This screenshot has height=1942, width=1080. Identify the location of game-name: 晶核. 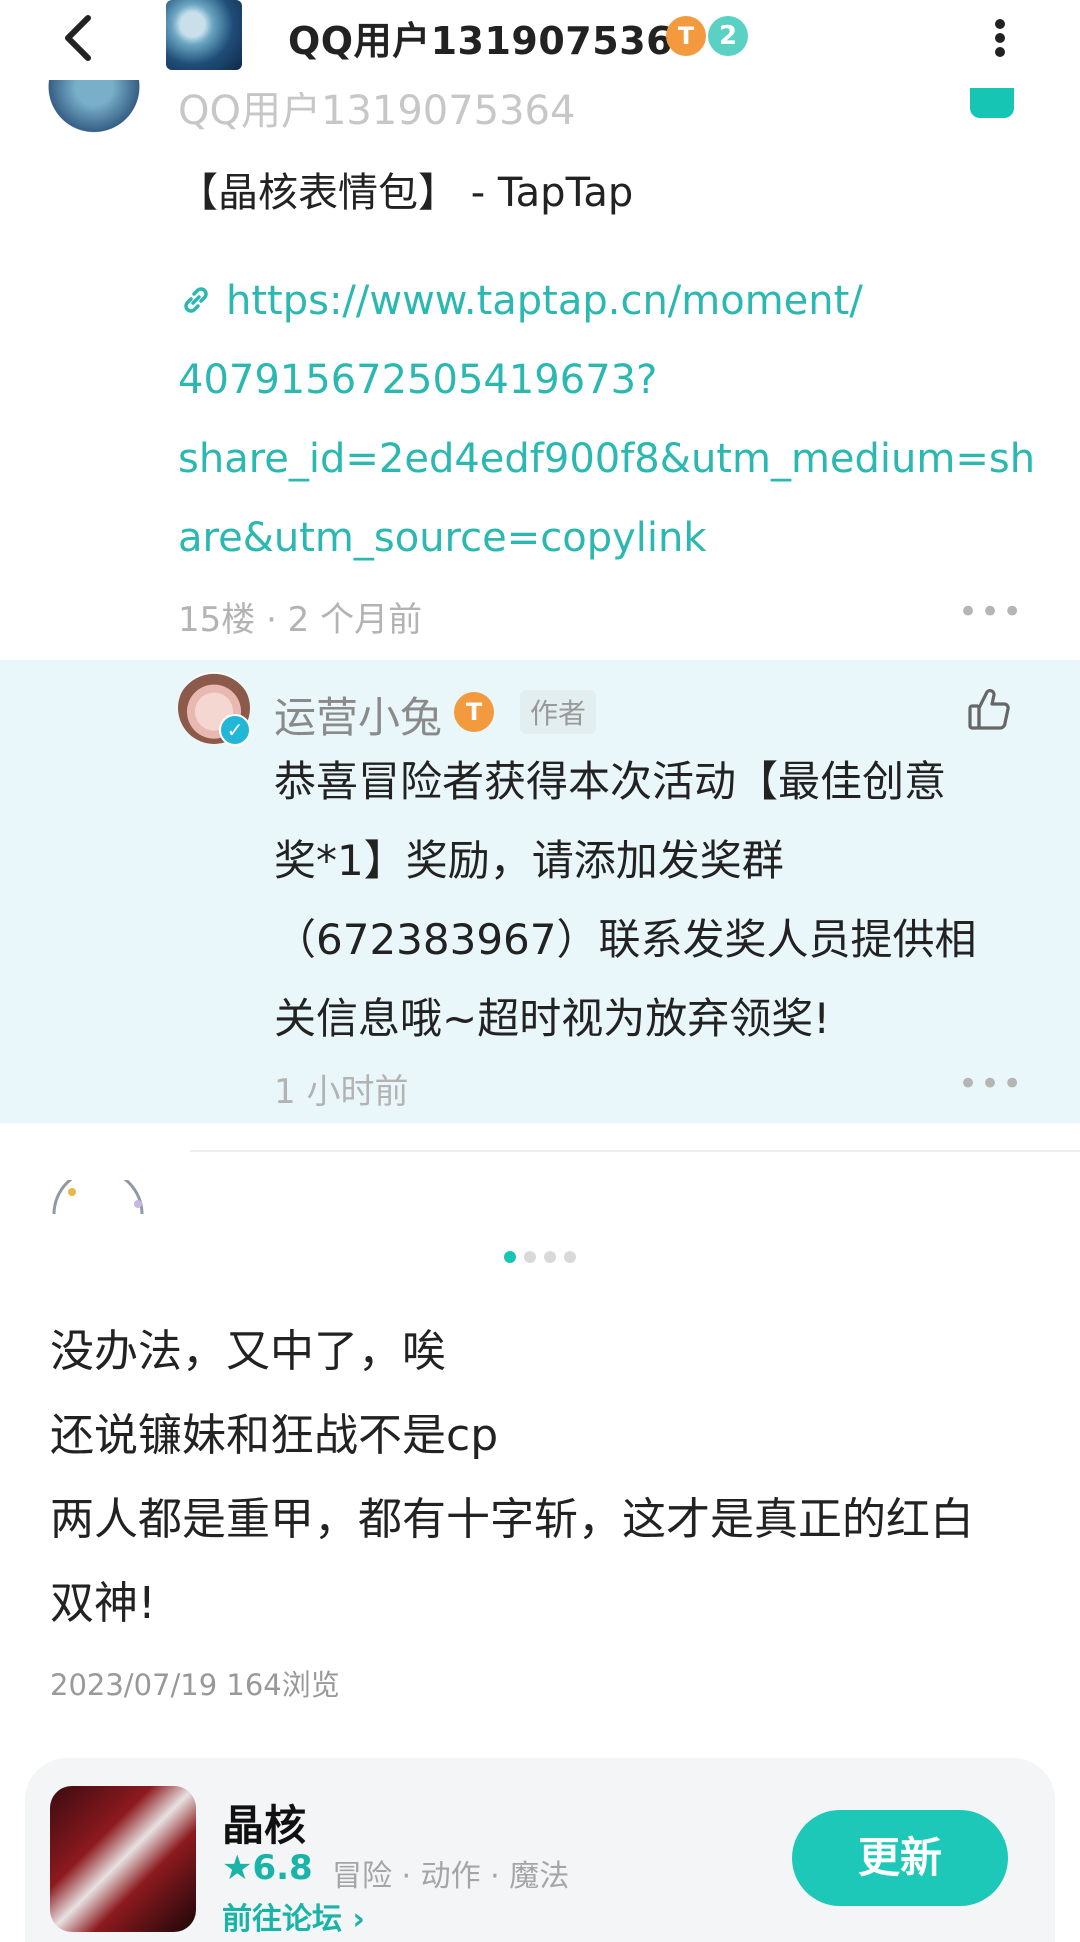
(264, 1822).